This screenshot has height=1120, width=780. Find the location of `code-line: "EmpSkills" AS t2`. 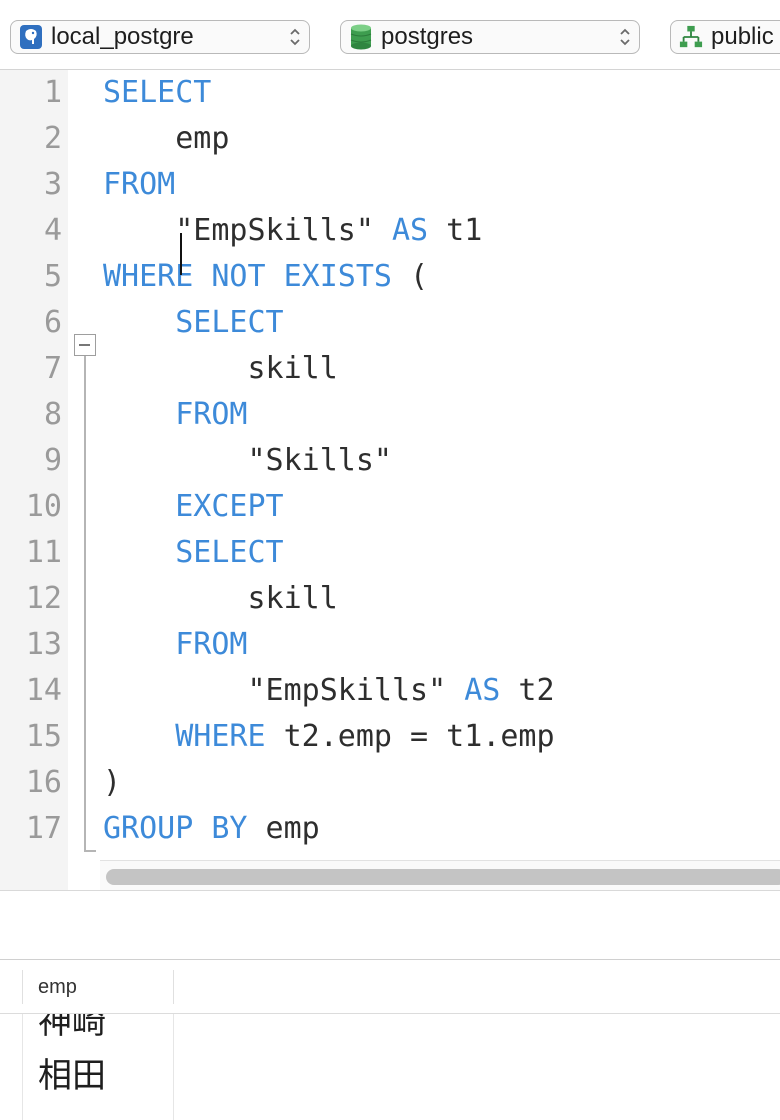

code-line: "EmpSkills" AS t2 is located at coordinates (329, 691).